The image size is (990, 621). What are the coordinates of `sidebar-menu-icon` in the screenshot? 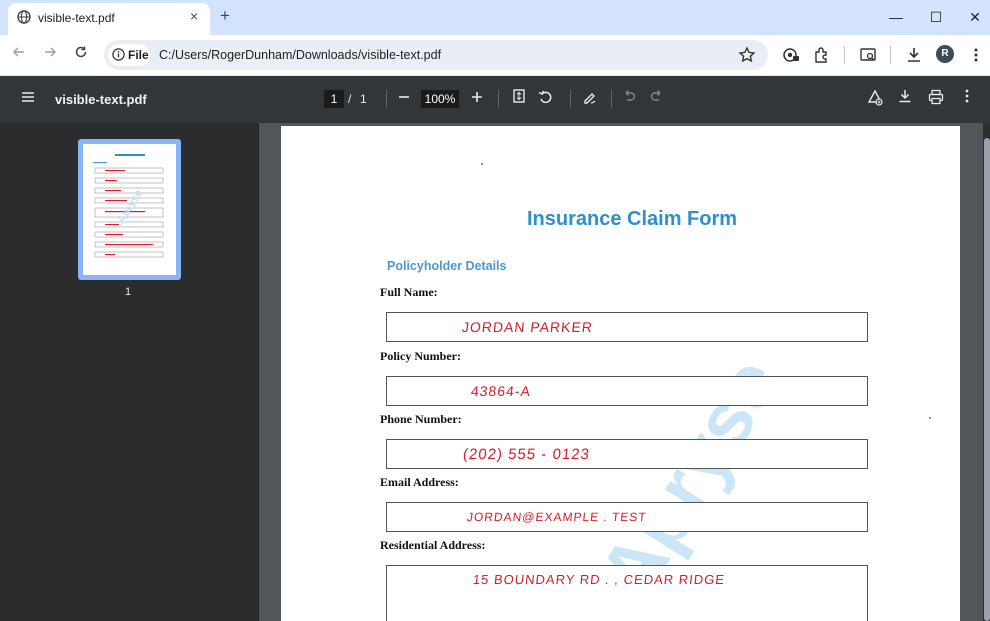 It's located at (28, 99).